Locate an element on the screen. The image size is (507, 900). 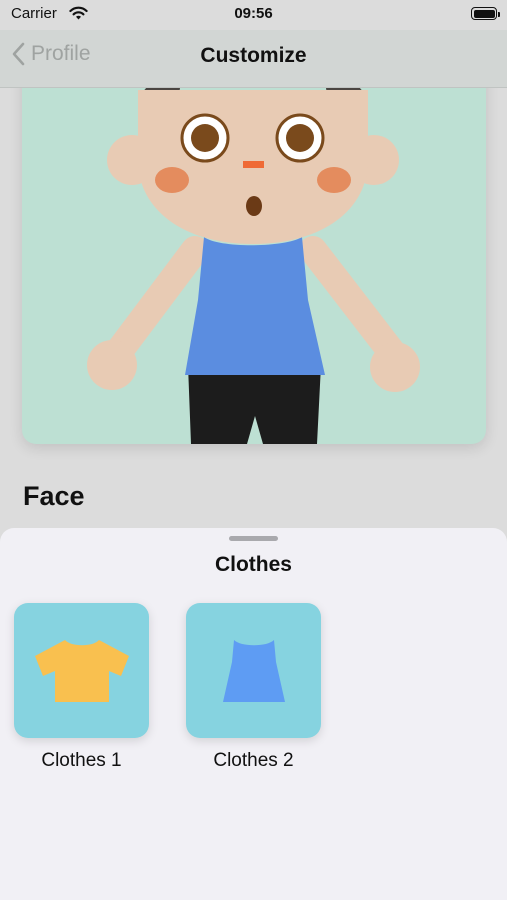
navigation-bar: Profile Customize is located at coordinates (253, 59).